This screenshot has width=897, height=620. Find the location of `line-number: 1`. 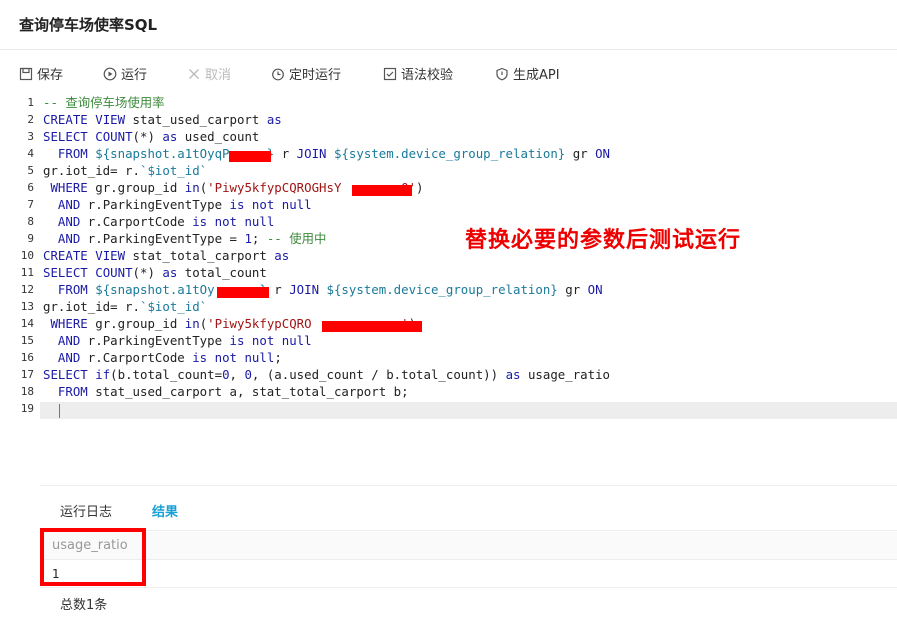

line-number: 1 is located at coordinates (30, 102).